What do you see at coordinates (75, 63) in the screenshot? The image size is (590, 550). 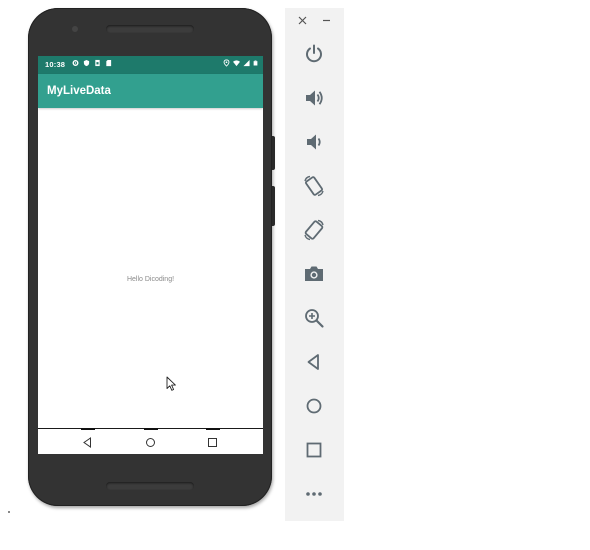 I see `gear-icon` at bounding box center [75, 63].